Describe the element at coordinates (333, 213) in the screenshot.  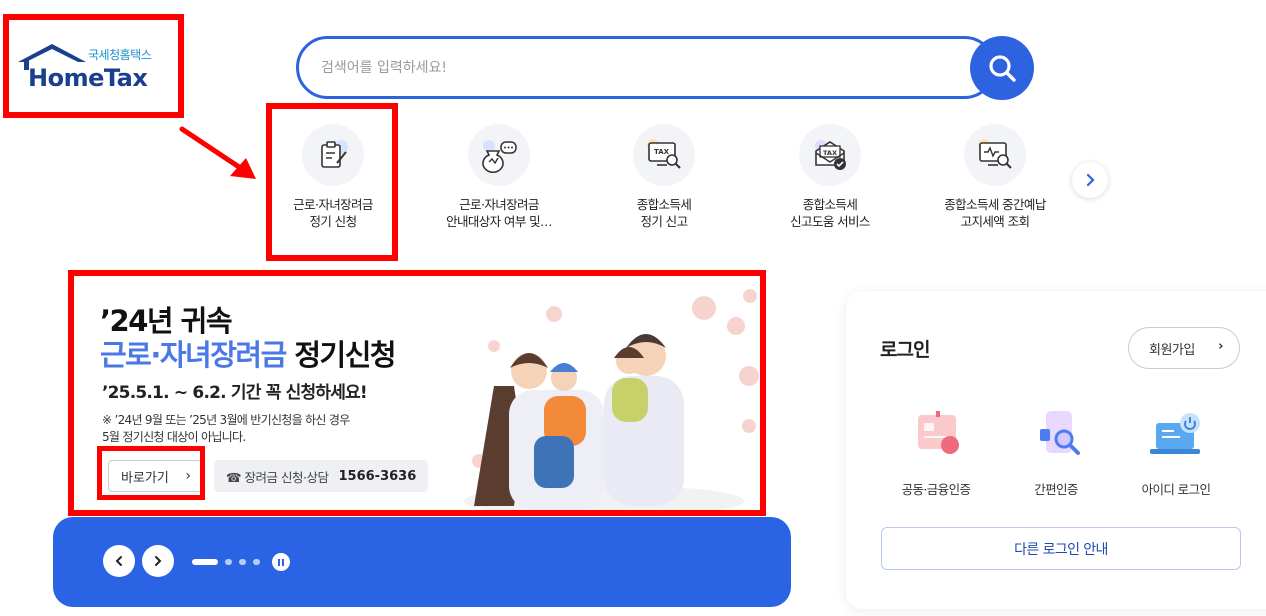
I see `quick-menu-label: 근로·자녀장려금 정기 신청` at that location.